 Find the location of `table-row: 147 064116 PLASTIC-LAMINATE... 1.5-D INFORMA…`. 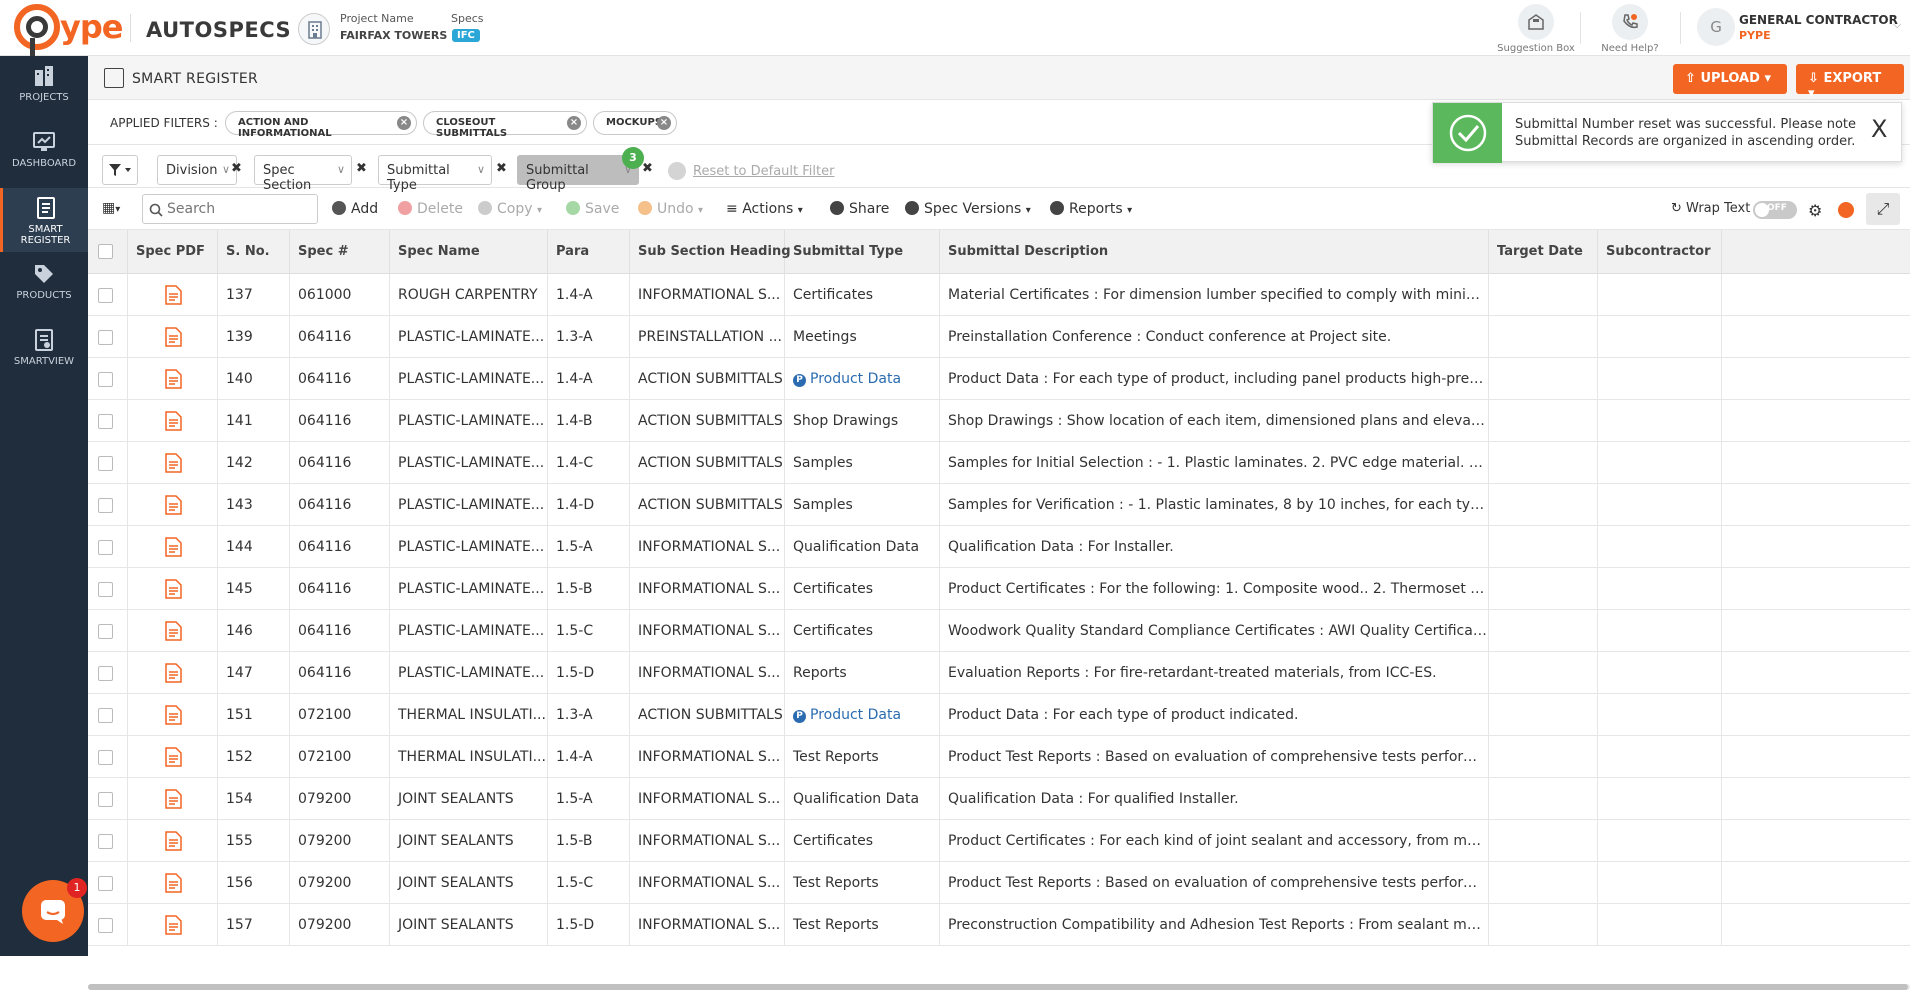

table-row: 147 064116 PLASTIC-LAMINATE... 1.5-D INFORMA… is located at coordinates (999, 673).